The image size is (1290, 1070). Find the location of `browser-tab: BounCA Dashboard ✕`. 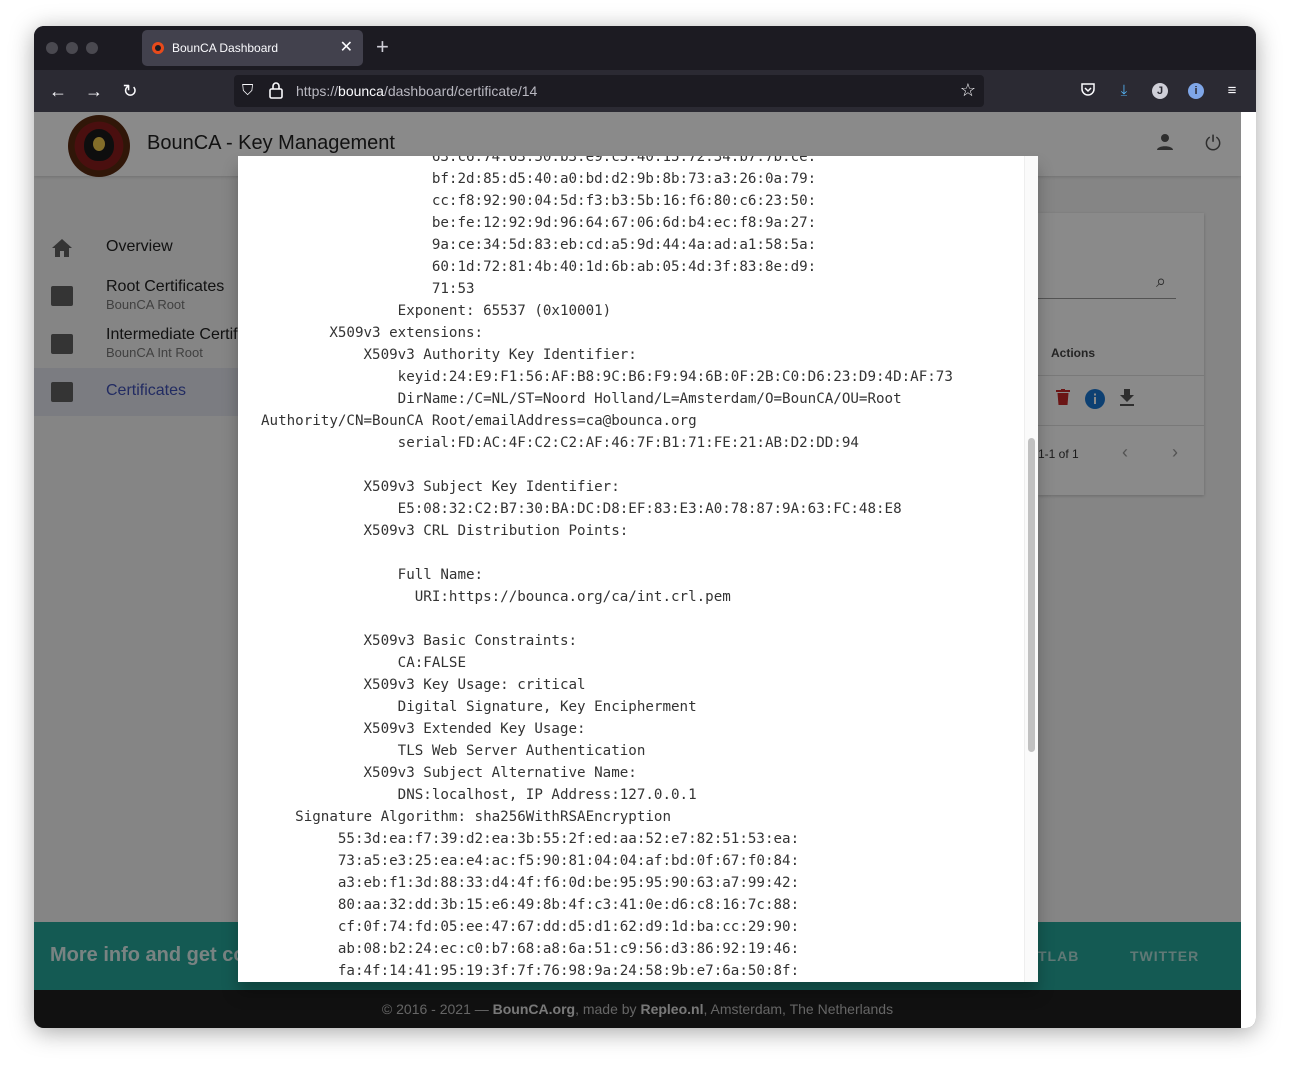

browser-tab: BounCA Dashboard ✕ is located at coordinates (252, 48).